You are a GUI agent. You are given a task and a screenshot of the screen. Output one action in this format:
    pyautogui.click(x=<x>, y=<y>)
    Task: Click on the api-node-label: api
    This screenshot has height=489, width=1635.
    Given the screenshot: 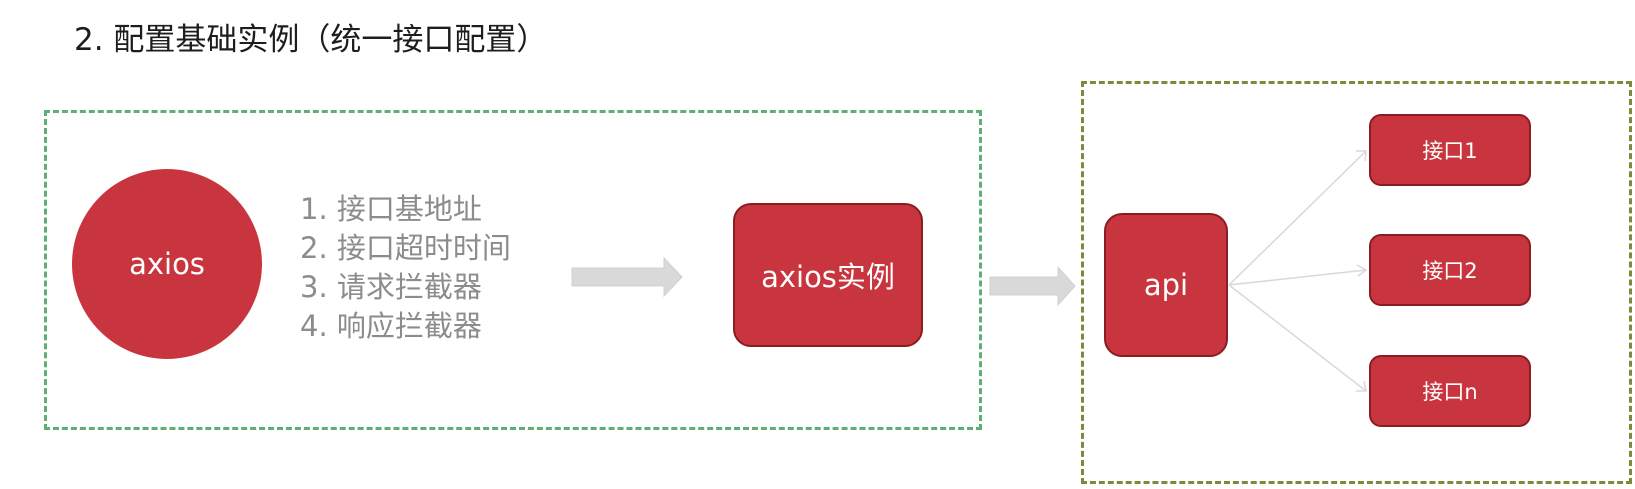 What is the action you would take?
    pyautogui.click(x=1166, y=285)
    